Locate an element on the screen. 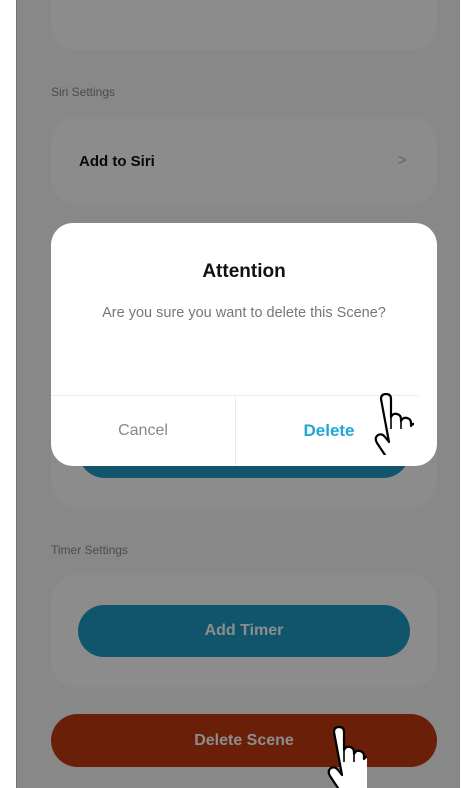 The height and width of the screenshot is (788, 461). dialog-title: Attention is located at coordinates (244, 271).